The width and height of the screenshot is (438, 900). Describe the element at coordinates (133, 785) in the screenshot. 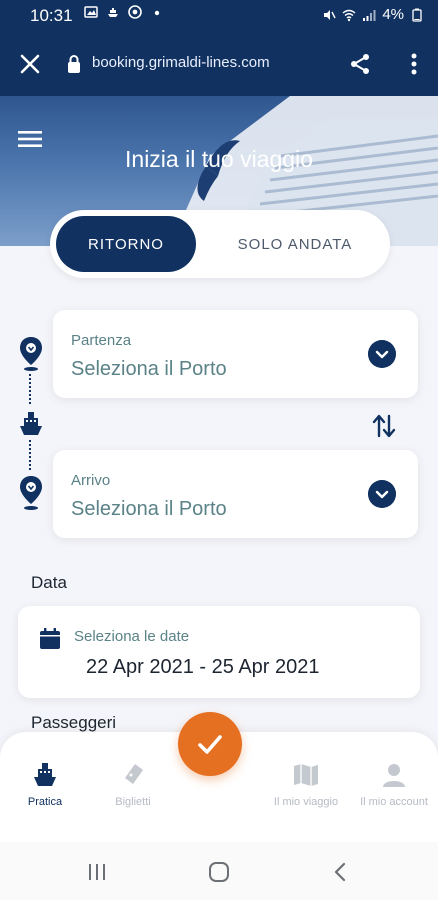

I see `nav-biglietti: Biglietti` at that location.